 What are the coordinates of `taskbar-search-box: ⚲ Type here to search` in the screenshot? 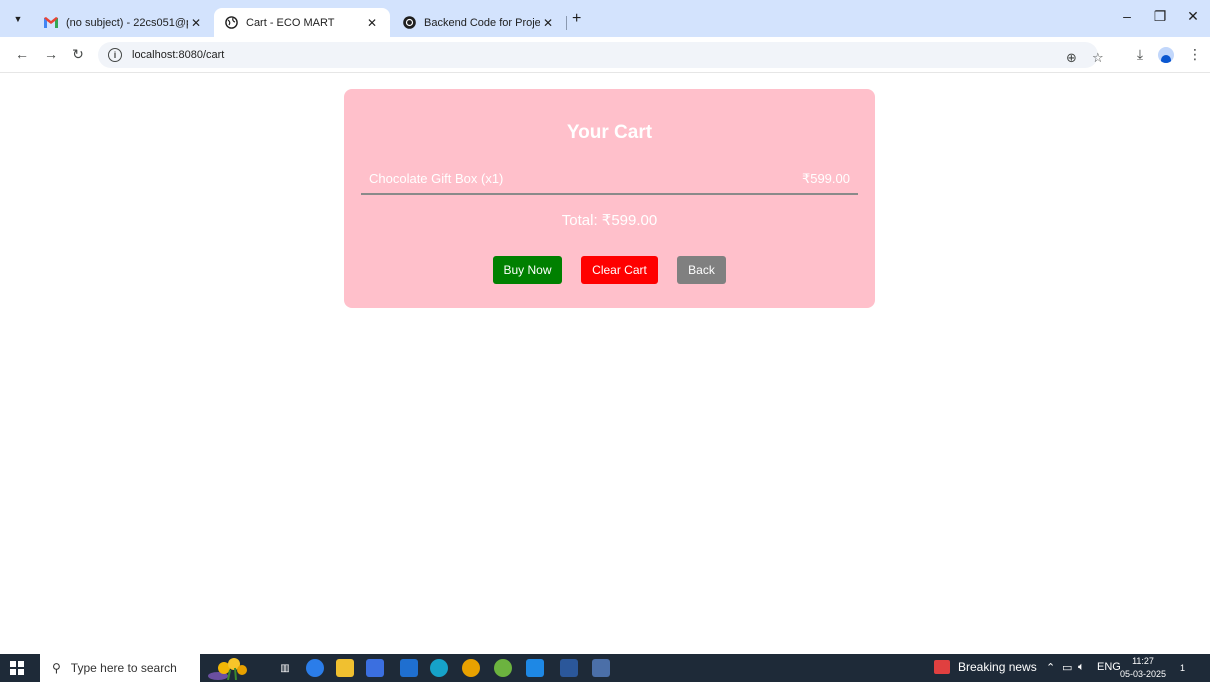 It's located at (120, 668).